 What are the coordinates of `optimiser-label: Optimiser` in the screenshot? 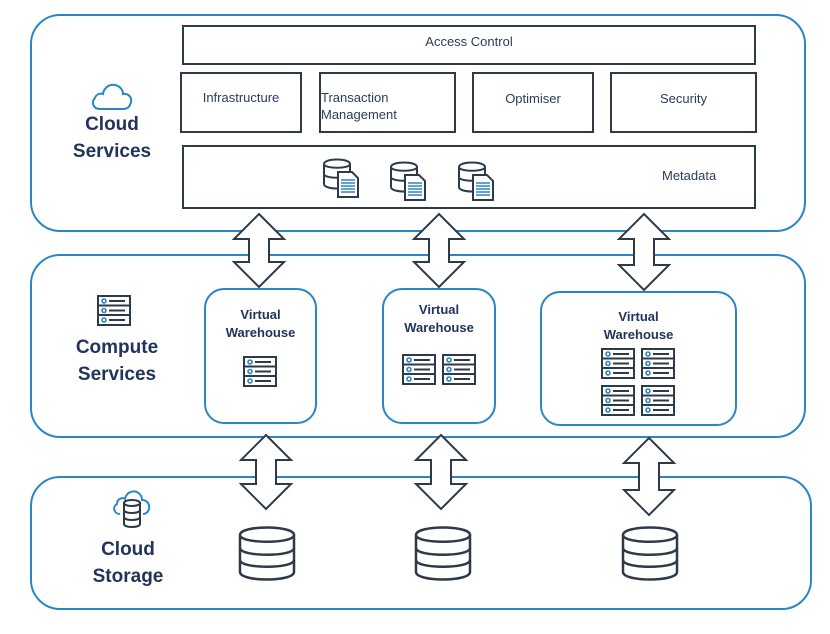 It's located at (533, 98).